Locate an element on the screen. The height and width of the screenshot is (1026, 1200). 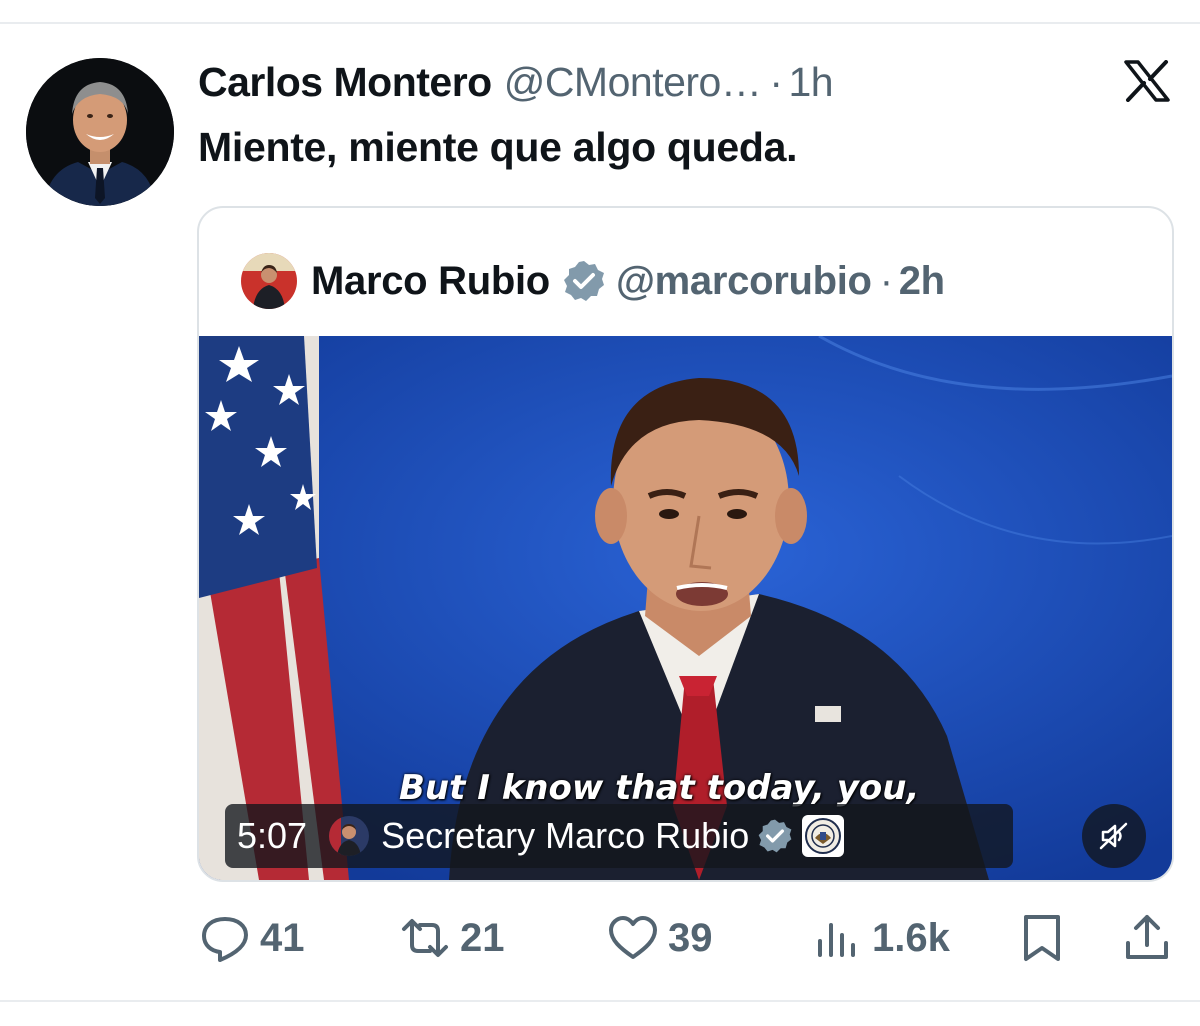
channel-avatar is located at coordinates (349, 836).